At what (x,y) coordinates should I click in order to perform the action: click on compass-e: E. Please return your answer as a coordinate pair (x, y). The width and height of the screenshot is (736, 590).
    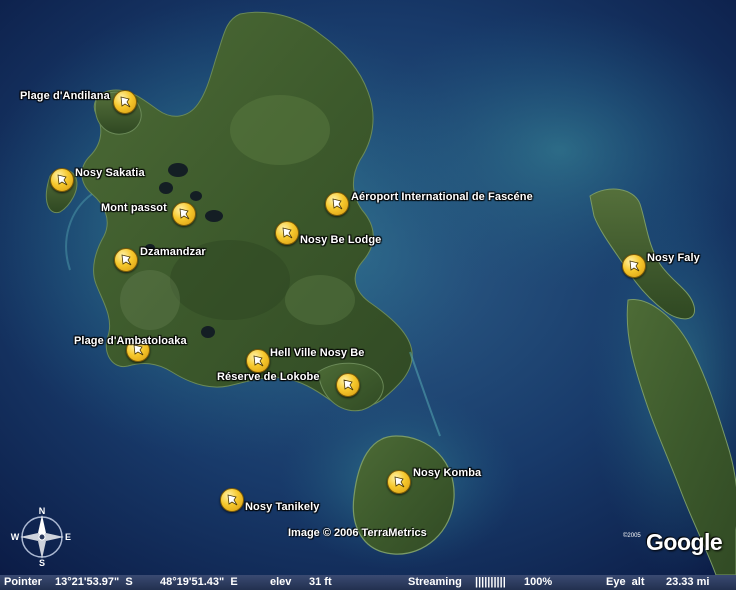
    Looking at the image, I should click on (68, 537).